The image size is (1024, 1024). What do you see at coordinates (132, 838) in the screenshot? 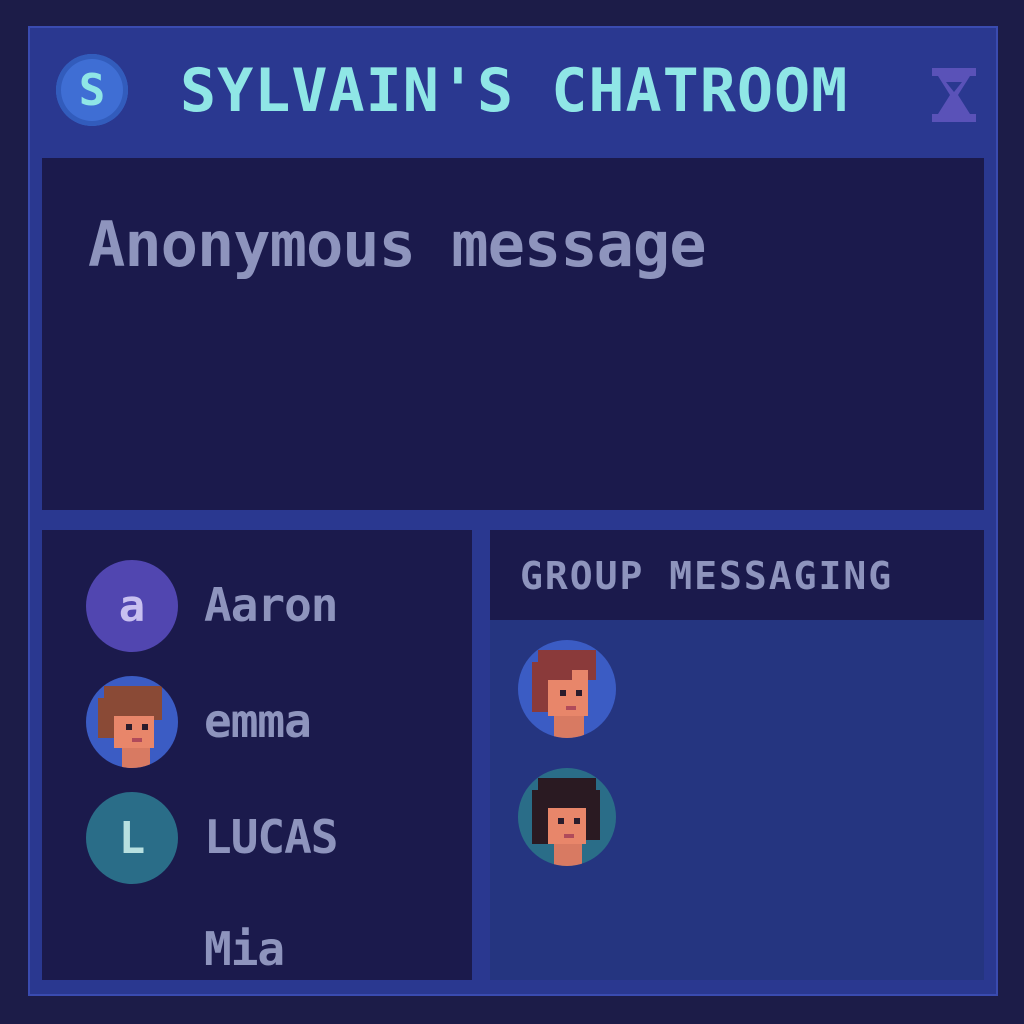
I see `avatar: L` at bounding box center [132, 838].